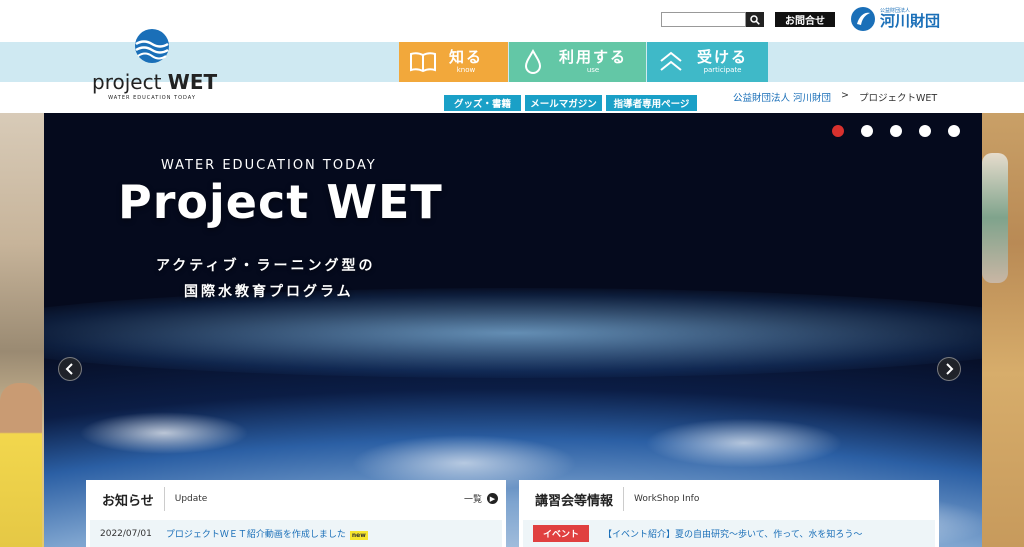 The width and height of the screenshot is (1024, 547). What do you see at coordinates (574, 501) in the screenshot?
I see `workshop-title: 講習会等情報` at bounding box center [574, 501].